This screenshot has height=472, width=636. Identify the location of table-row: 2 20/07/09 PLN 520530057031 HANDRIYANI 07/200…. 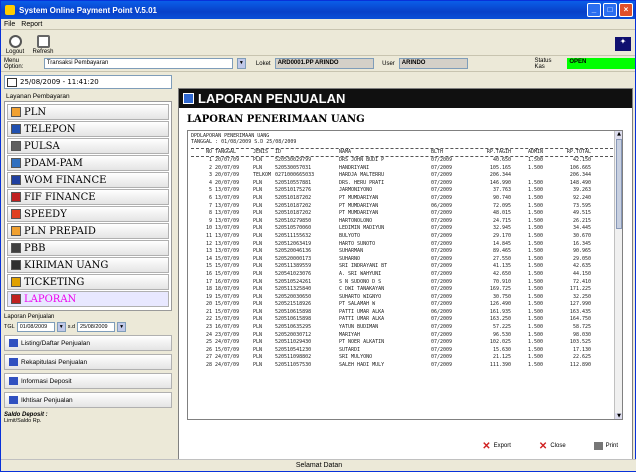
(402, 169).